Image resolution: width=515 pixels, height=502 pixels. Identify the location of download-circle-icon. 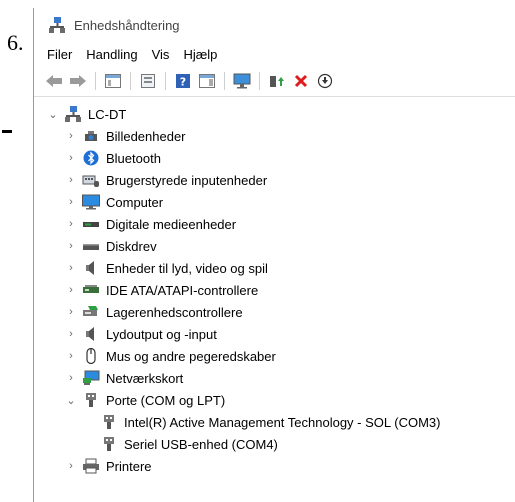
(325, 81).